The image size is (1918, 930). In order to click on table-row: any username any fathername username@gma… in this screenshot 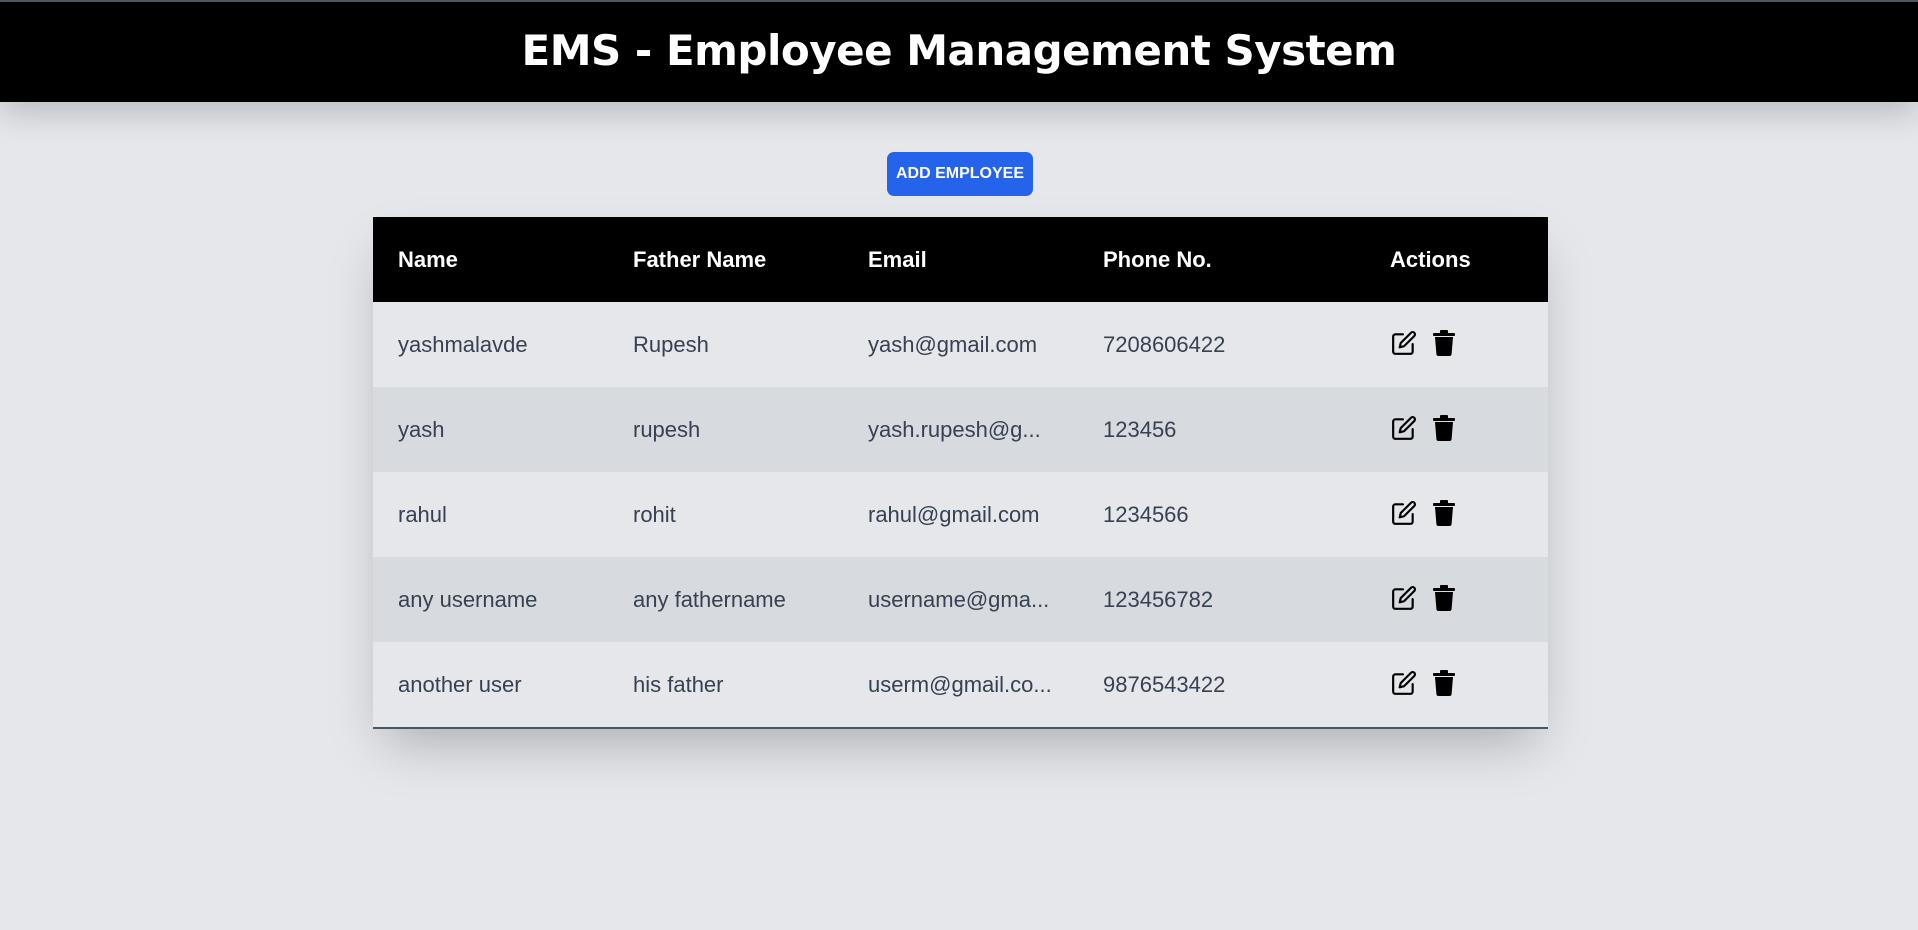, I will do `click(960, 599)`.